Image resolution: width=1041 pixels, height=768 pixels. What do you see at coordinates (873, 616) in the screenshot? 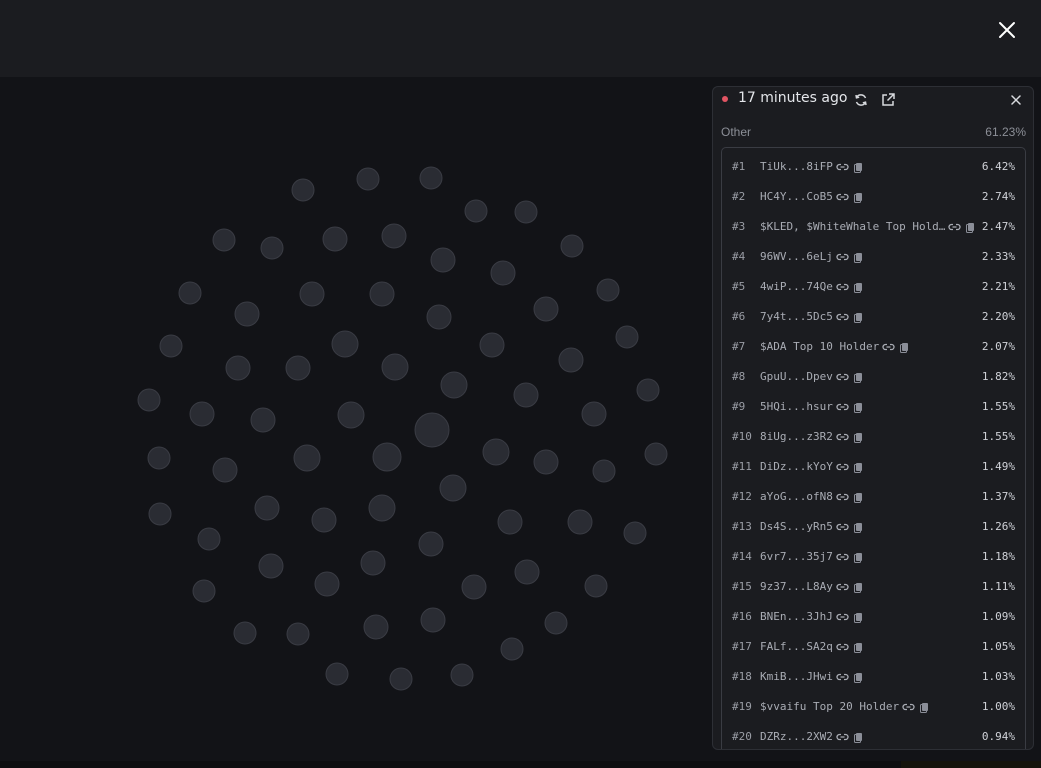
I see `holder-row: #16 BNEn...3JhJ 1.09%` at bounding box center [873, 616].